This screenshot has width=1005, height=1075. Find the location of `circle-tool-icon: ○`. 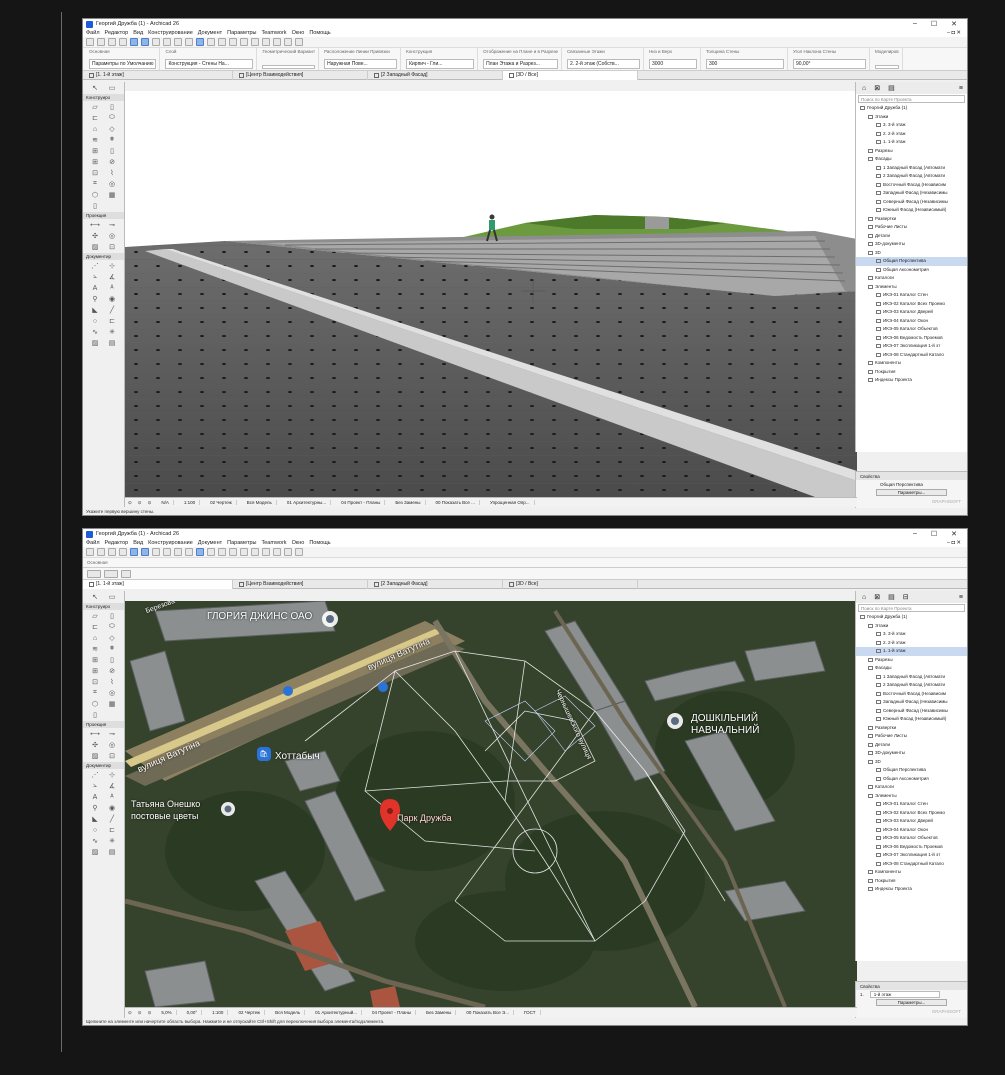

circle-tool-icon: ○ is located at coordinates (95, 321).